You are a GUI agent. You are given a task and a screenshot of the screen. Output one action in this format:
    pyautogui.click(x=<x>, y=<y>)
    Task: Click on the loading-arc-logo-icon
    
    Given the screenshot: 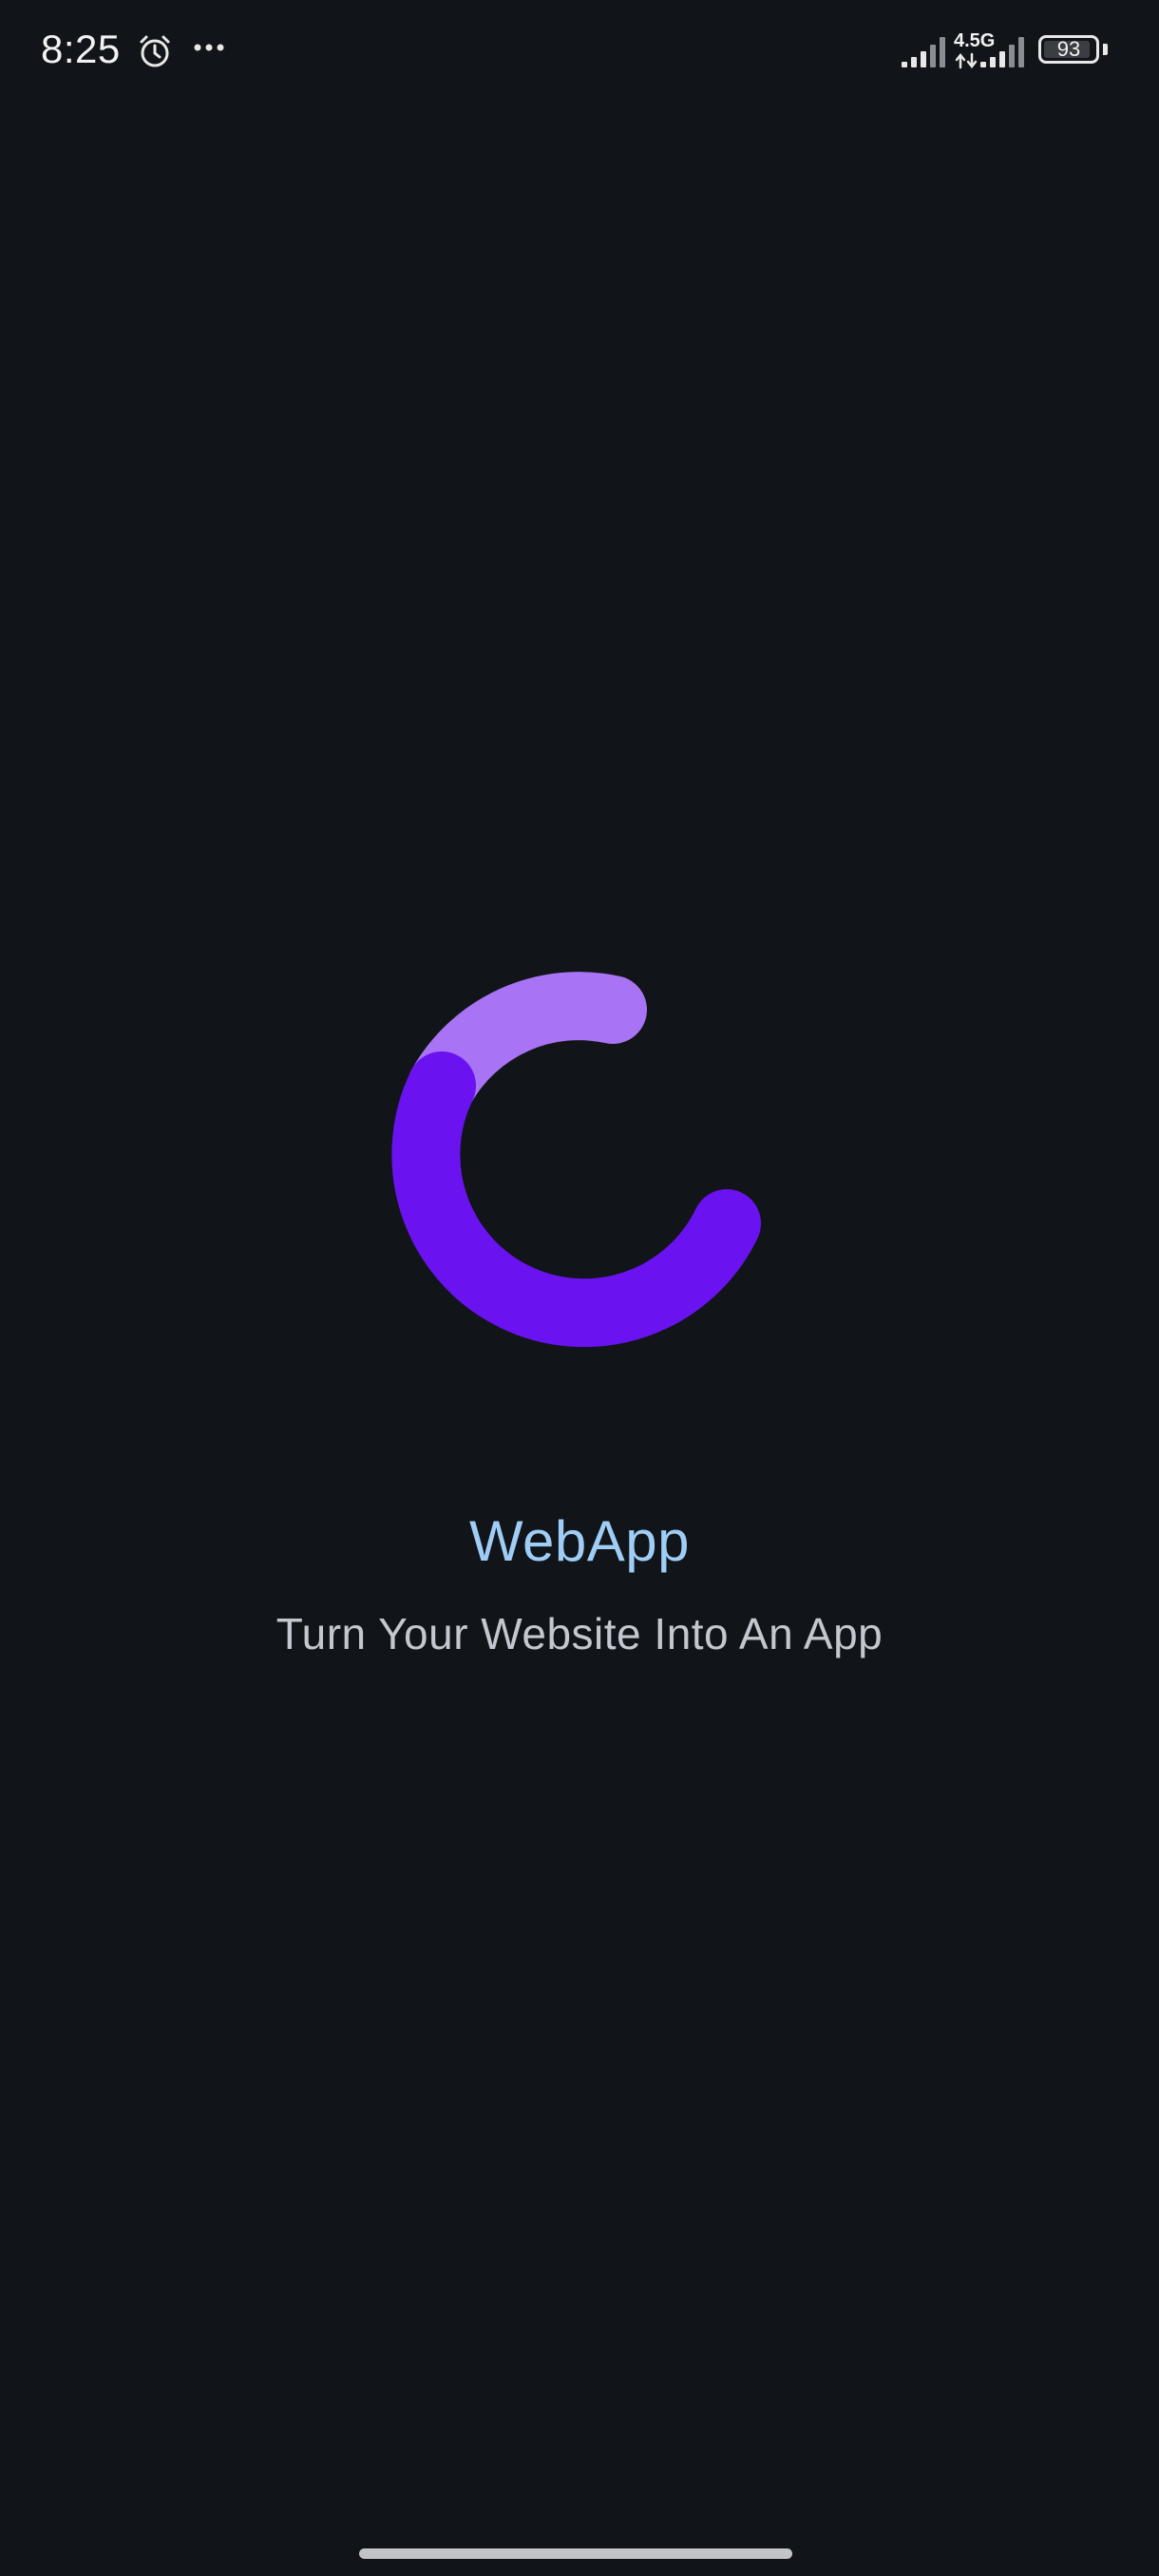 What is the action you would take?
    pyautogui.click(x=576, y=1160)
    